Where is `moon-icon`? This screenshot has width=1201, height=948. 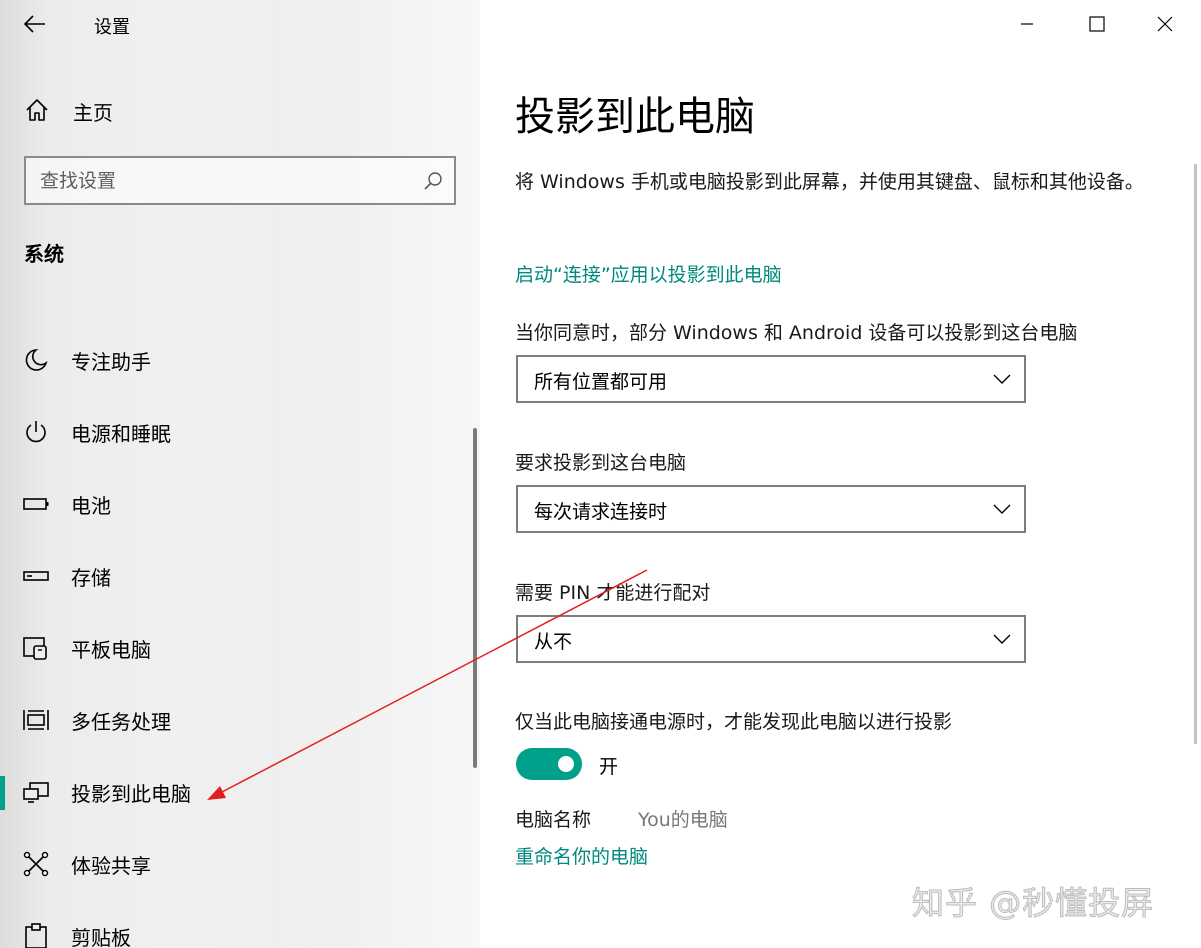
moon-icon is located at coordinates (36, 360).